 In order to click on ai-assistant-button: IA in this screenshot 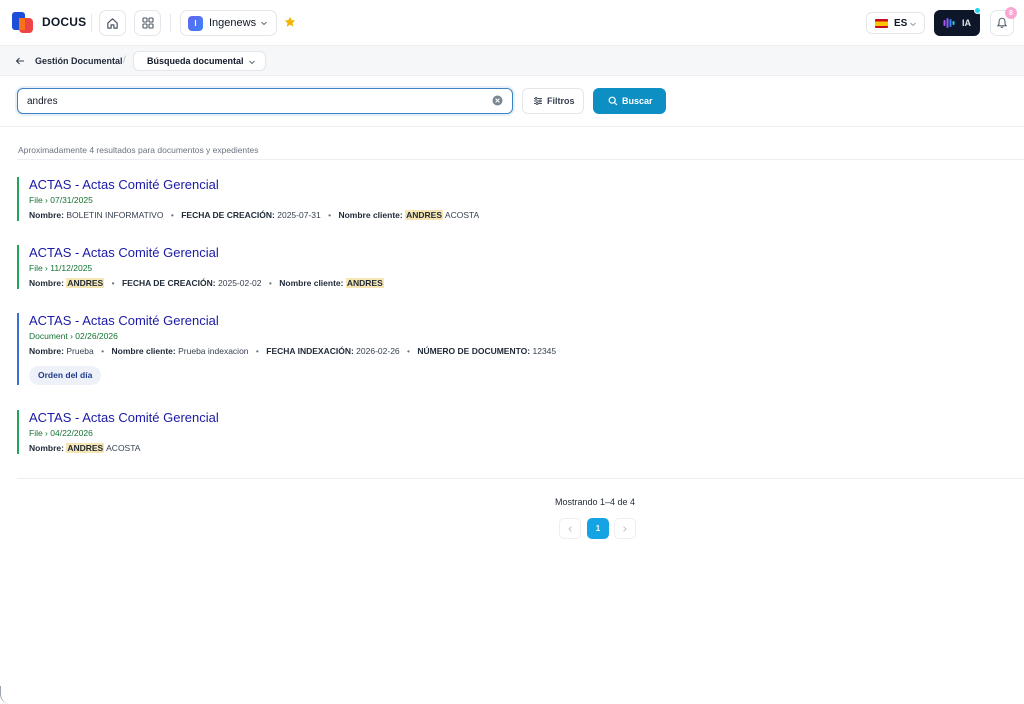, I will do `click(957, 23)`.